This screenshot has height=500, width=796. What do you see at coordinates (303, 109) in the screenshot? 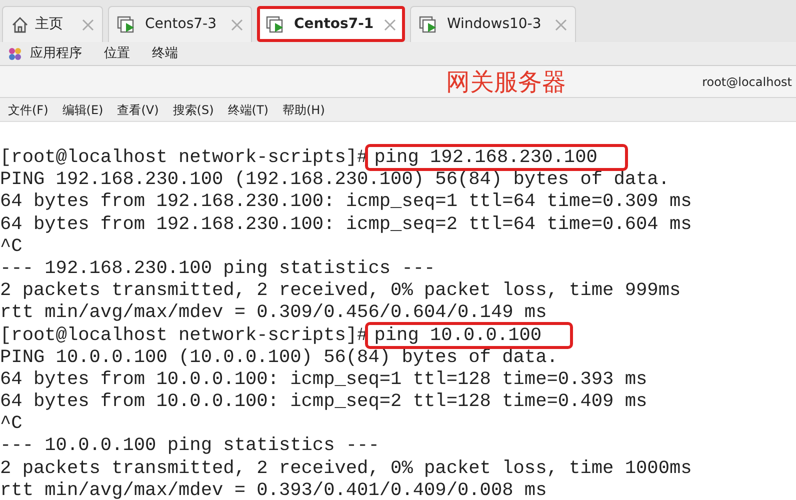
I see `menu-item: 帮助(H)` at bounding box center [303, 109].